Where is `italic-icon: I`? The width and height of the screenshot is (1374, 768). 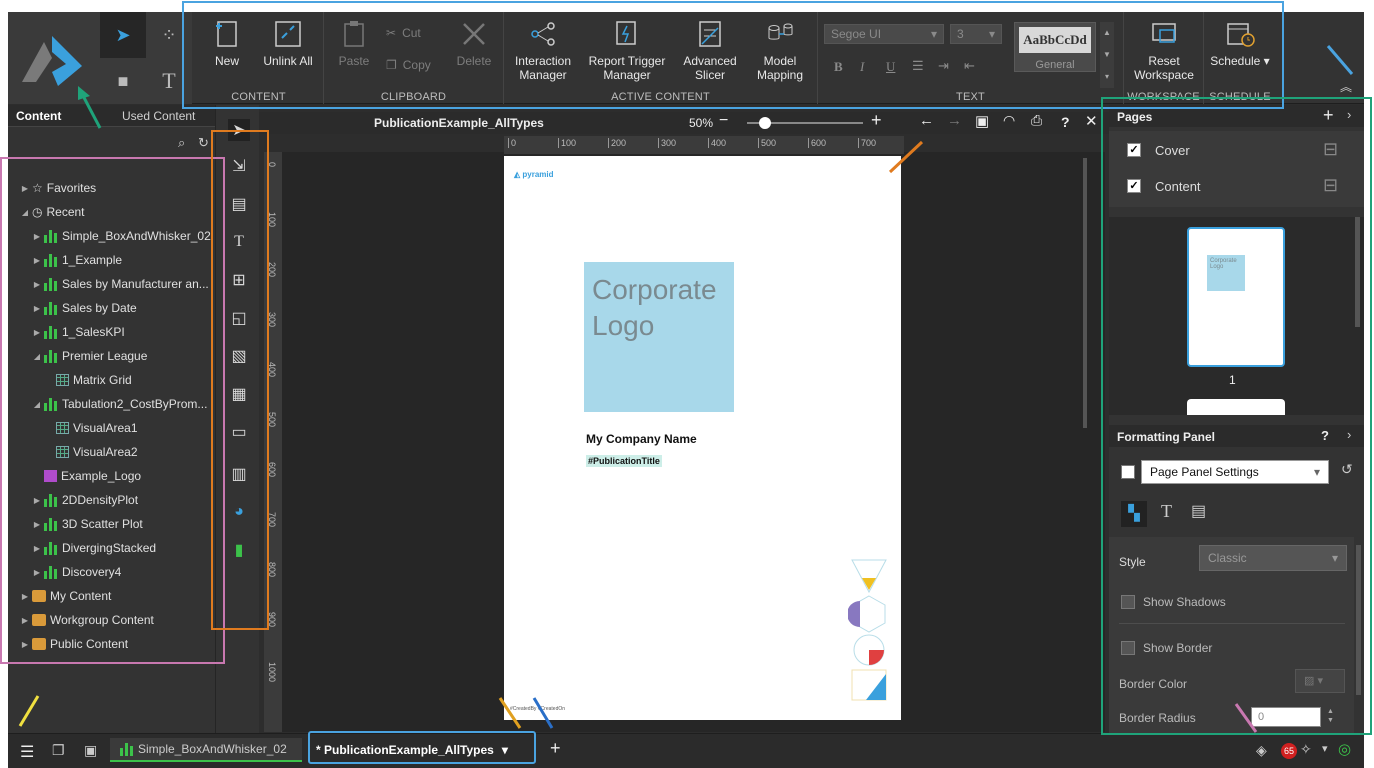
italic-icon: I is located at coordinates (862, 67).